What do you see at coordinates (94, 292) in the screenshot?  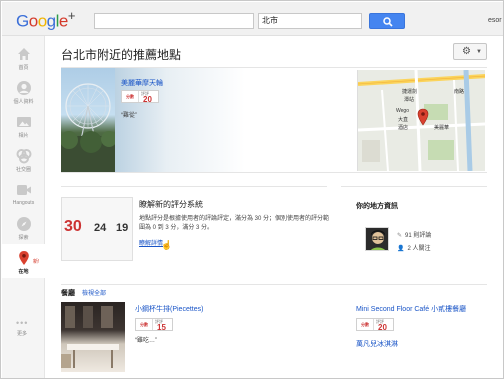 I see `view-all-link: 檢視全部` at bounding box center [94, 292].